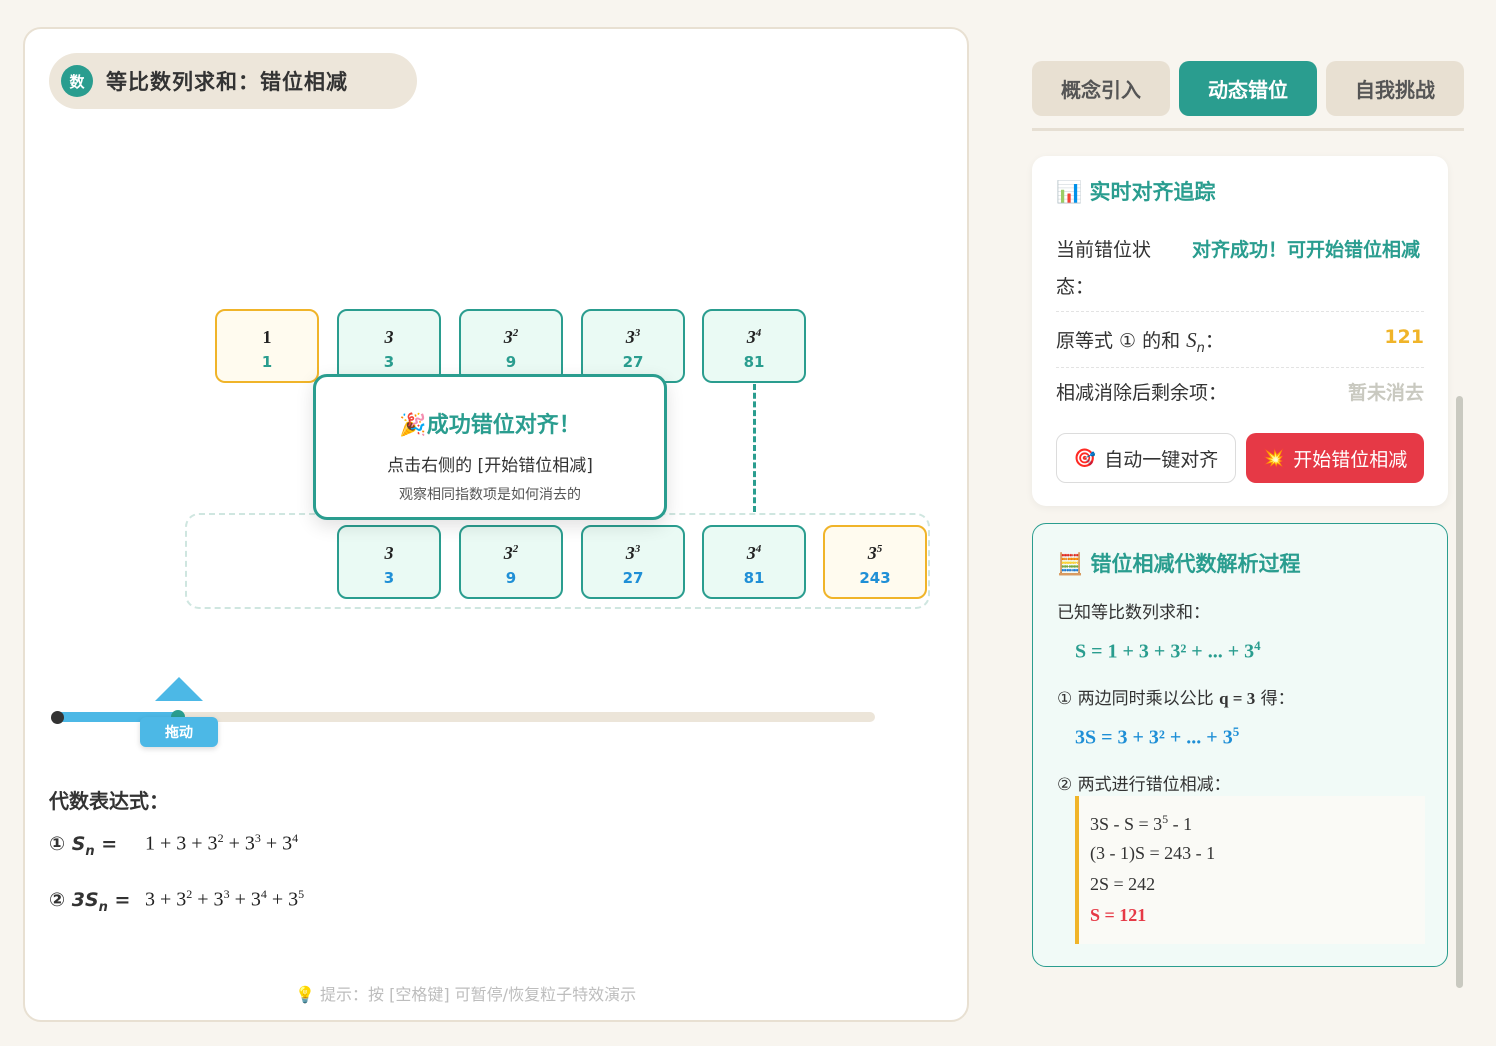 This screenshot has width=1496, height=1046. I want to click on analysis-title: 🧮 错位相减代数解析过程, so click(1179, 564).